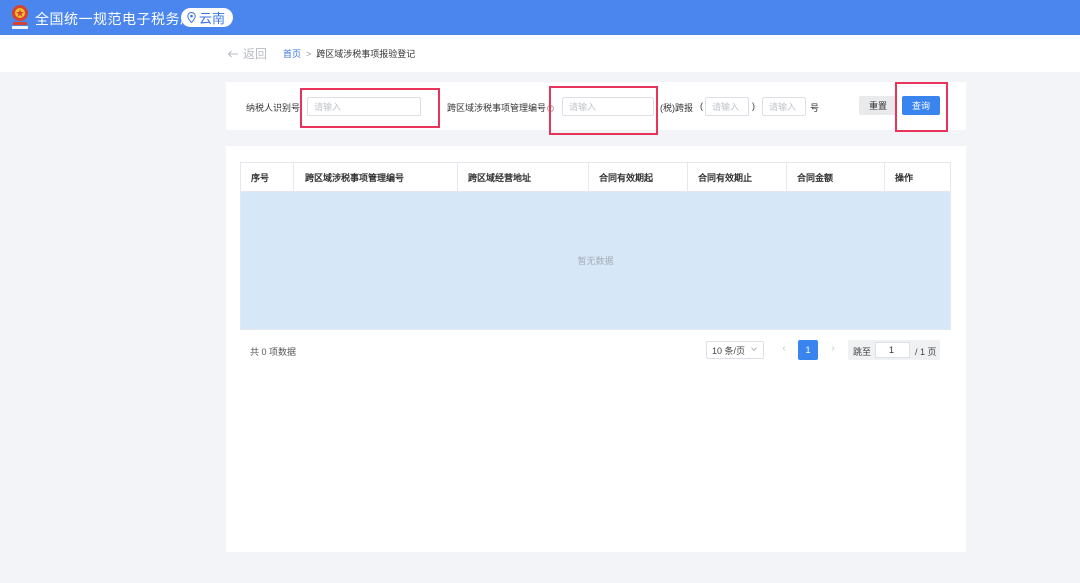 Image resolution: width=1080 pixels, height=583 pixels. What do you see at coordinates (638, 177) in the screenshot?
I see `column-header-start-date: 合同有效期起` at bounding box center [638, 177].